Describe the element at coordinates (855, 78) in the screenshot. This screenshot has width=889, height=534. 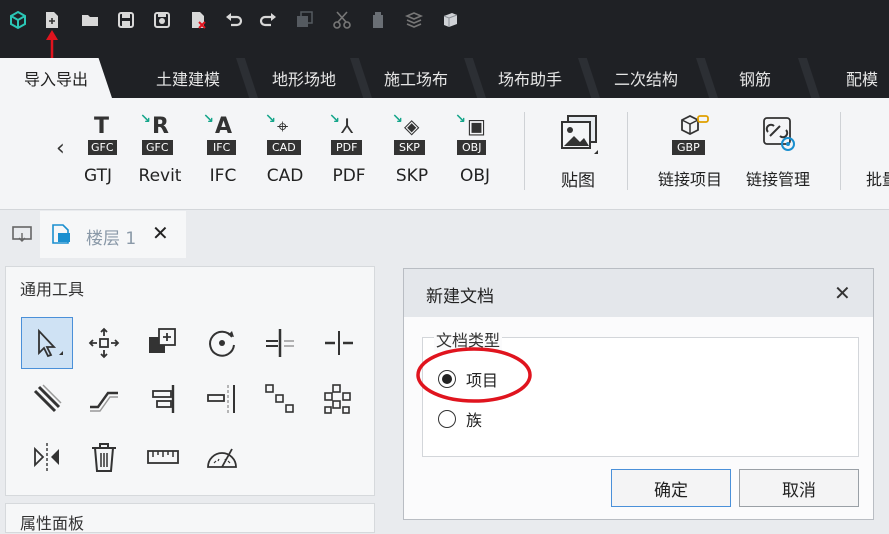
I see `tab-formwork: 配模` at that location.